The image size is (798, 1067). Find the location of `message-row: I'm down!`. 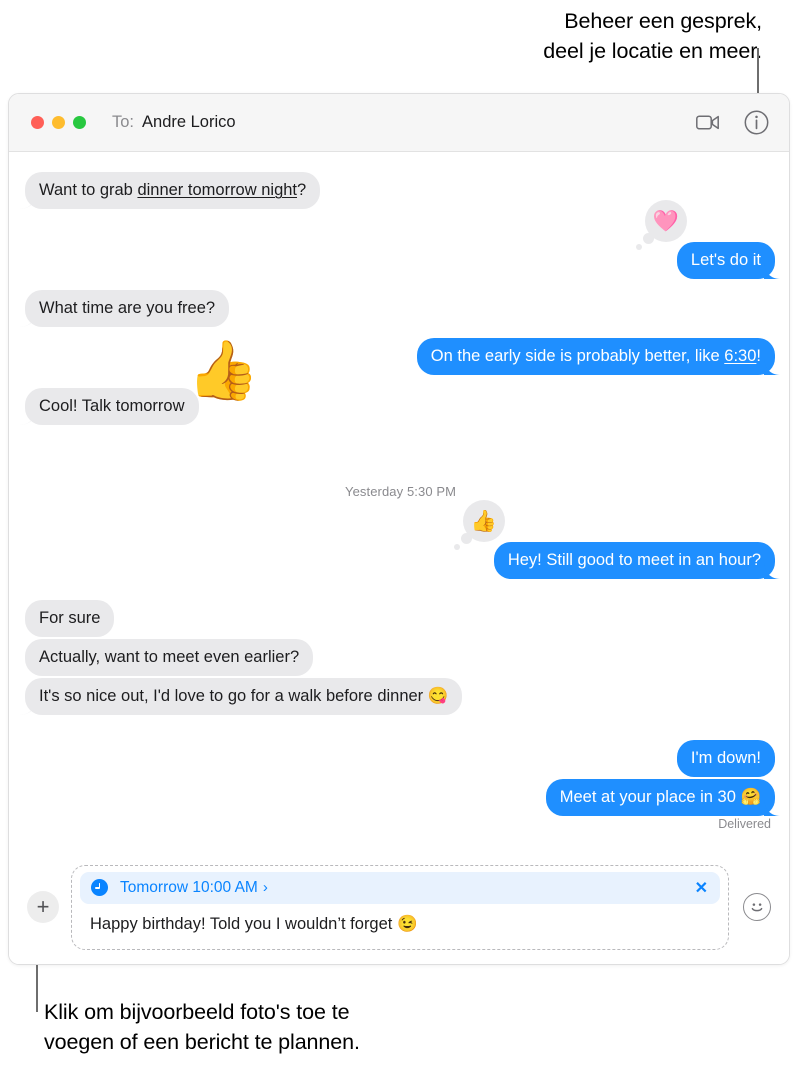

message-row: I'm down! is located at coordinates (725, 758).